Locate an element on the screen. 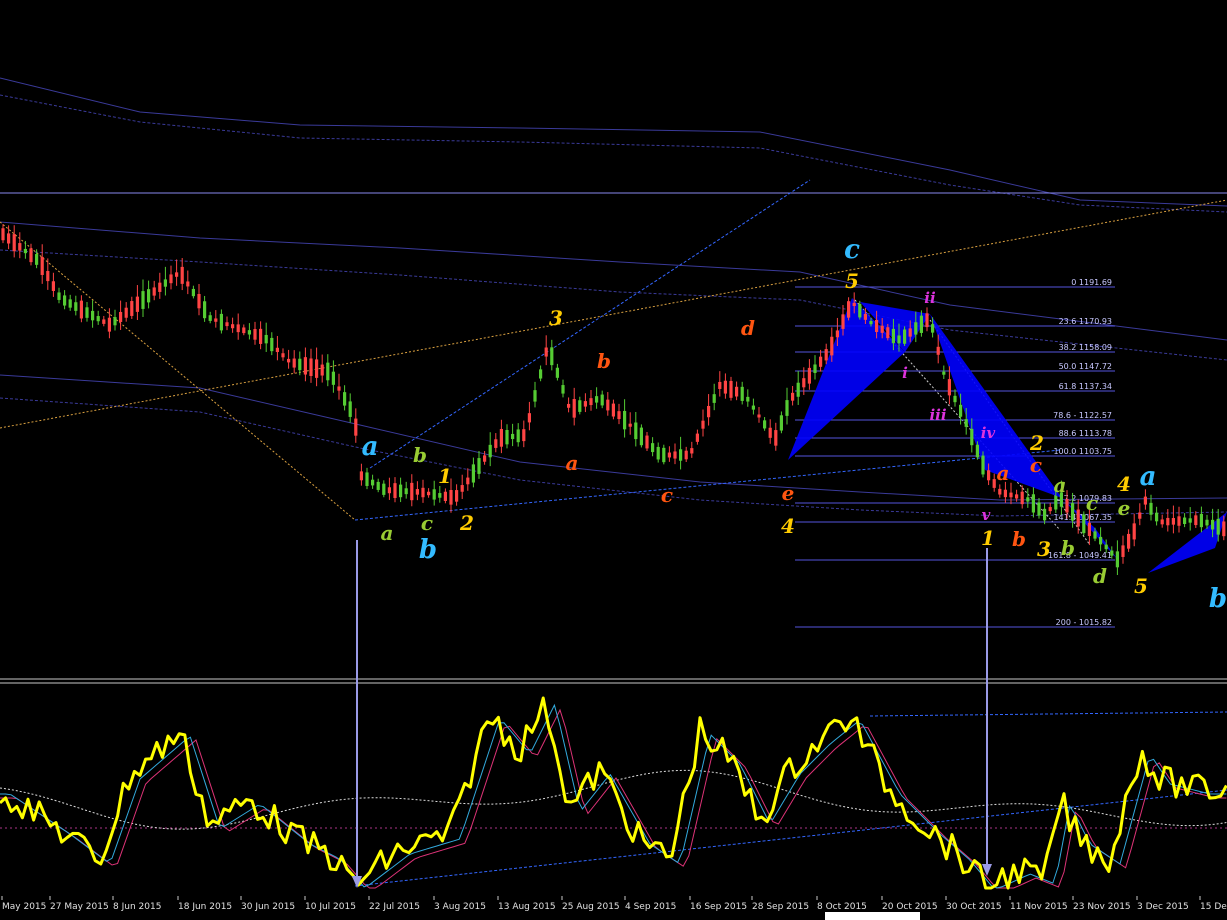  wave-label: 1 is located at coordinates (445, 476).